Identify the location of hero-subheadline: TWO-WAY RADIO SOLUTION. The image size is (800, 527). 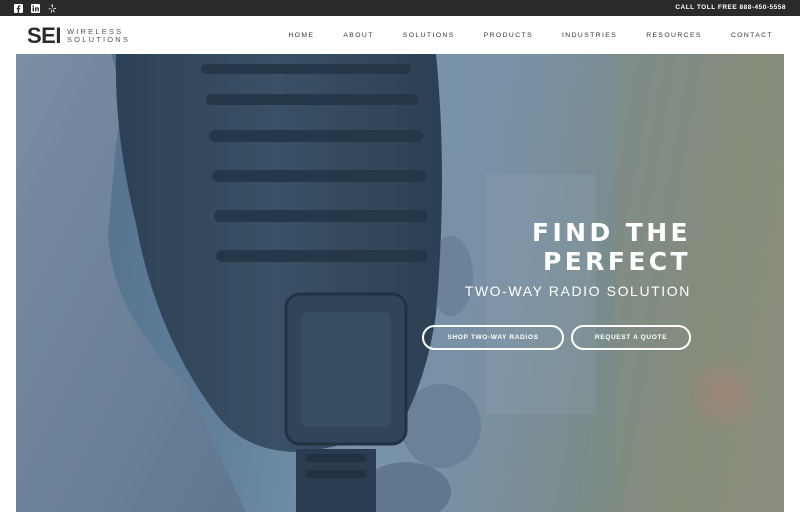
(577, 291).